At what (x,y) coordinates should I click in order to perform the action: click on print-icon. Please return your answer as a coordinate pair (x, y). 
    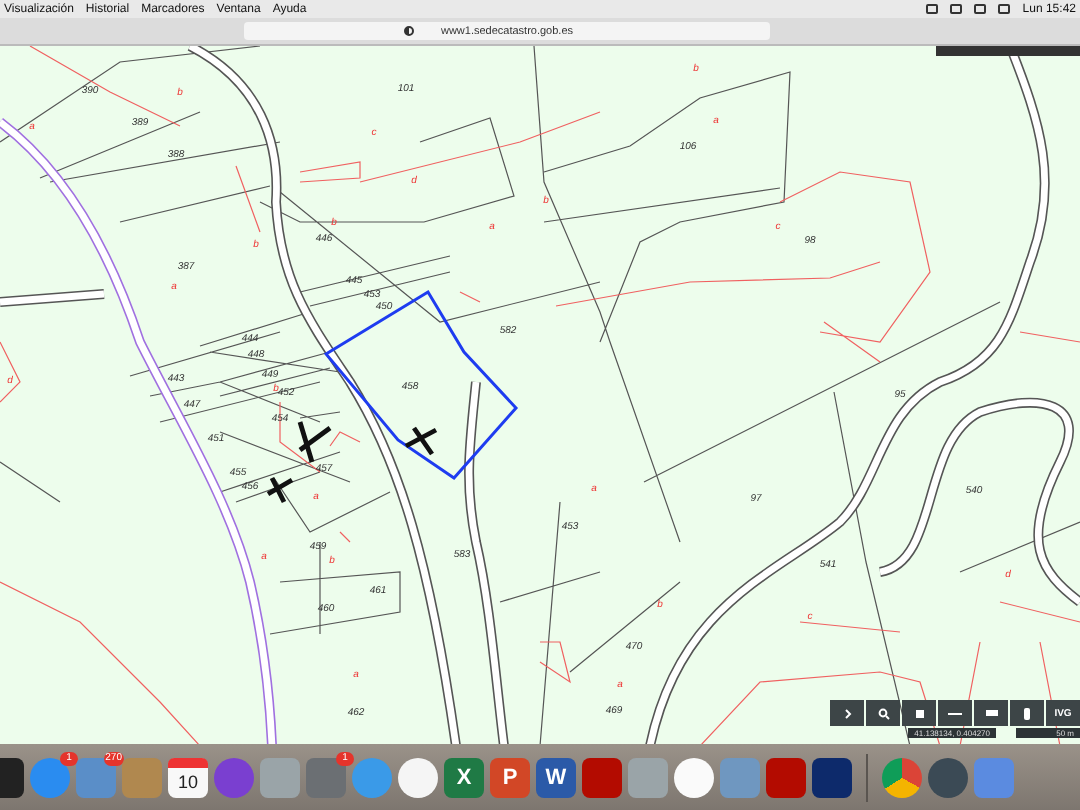
    Looking at the image, I should click on (991, 713).